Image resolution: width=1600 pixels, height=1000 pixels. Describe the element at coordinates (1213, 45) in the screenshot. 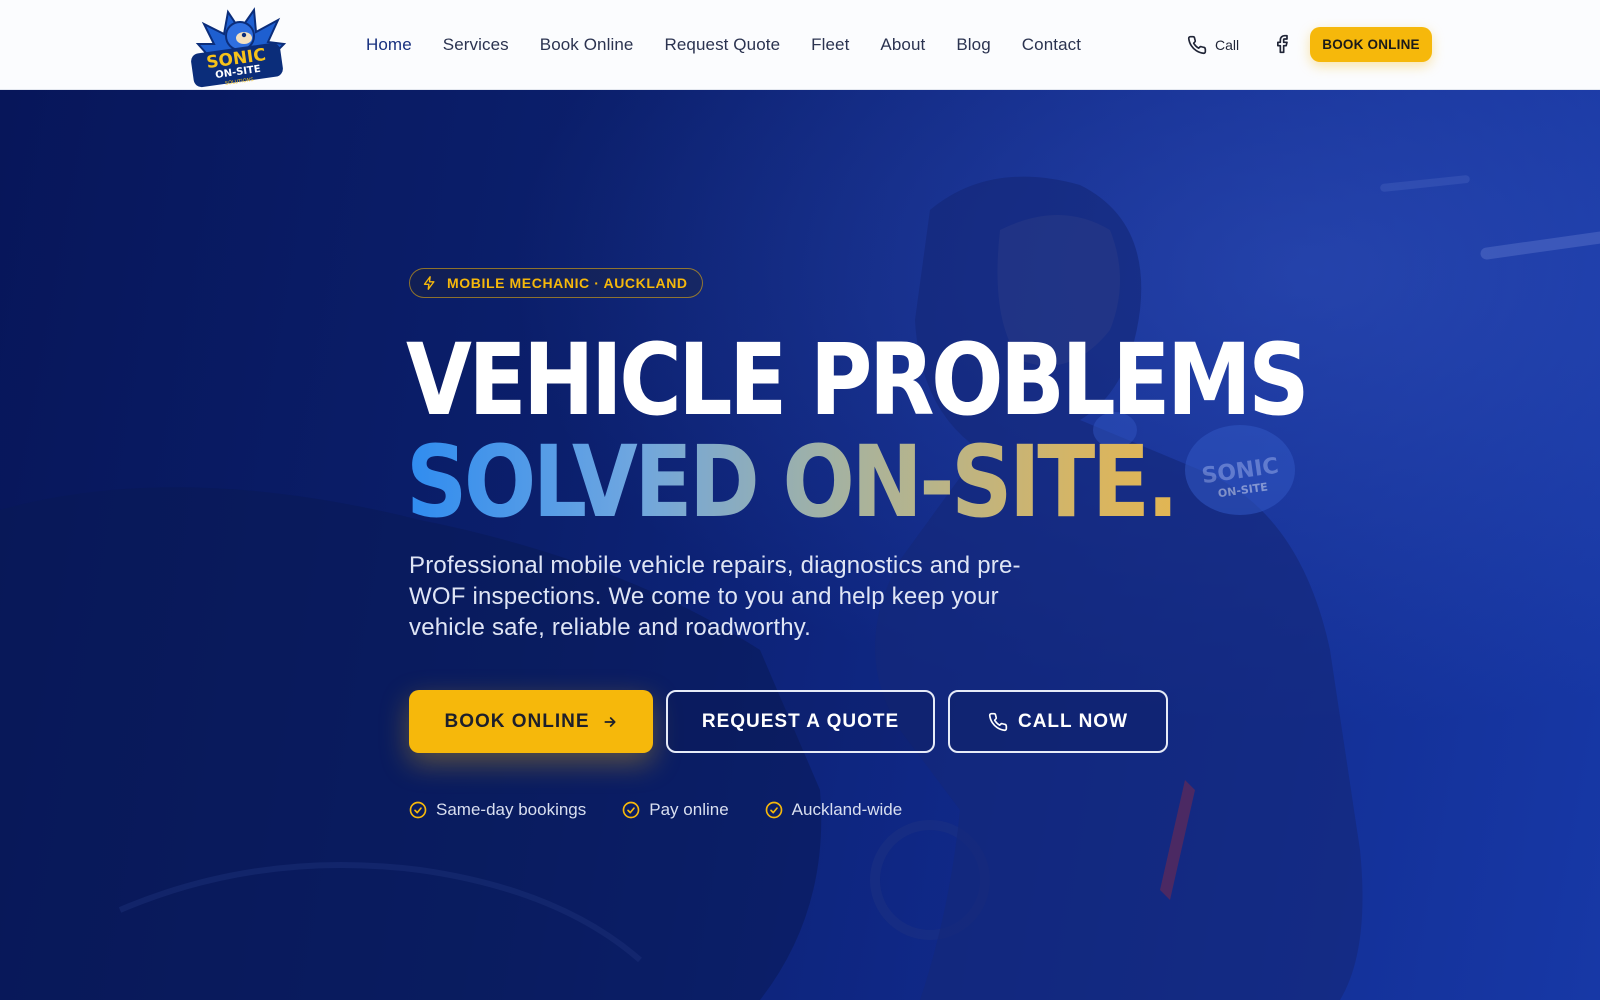

I see `header-call-link: Call` at that location.